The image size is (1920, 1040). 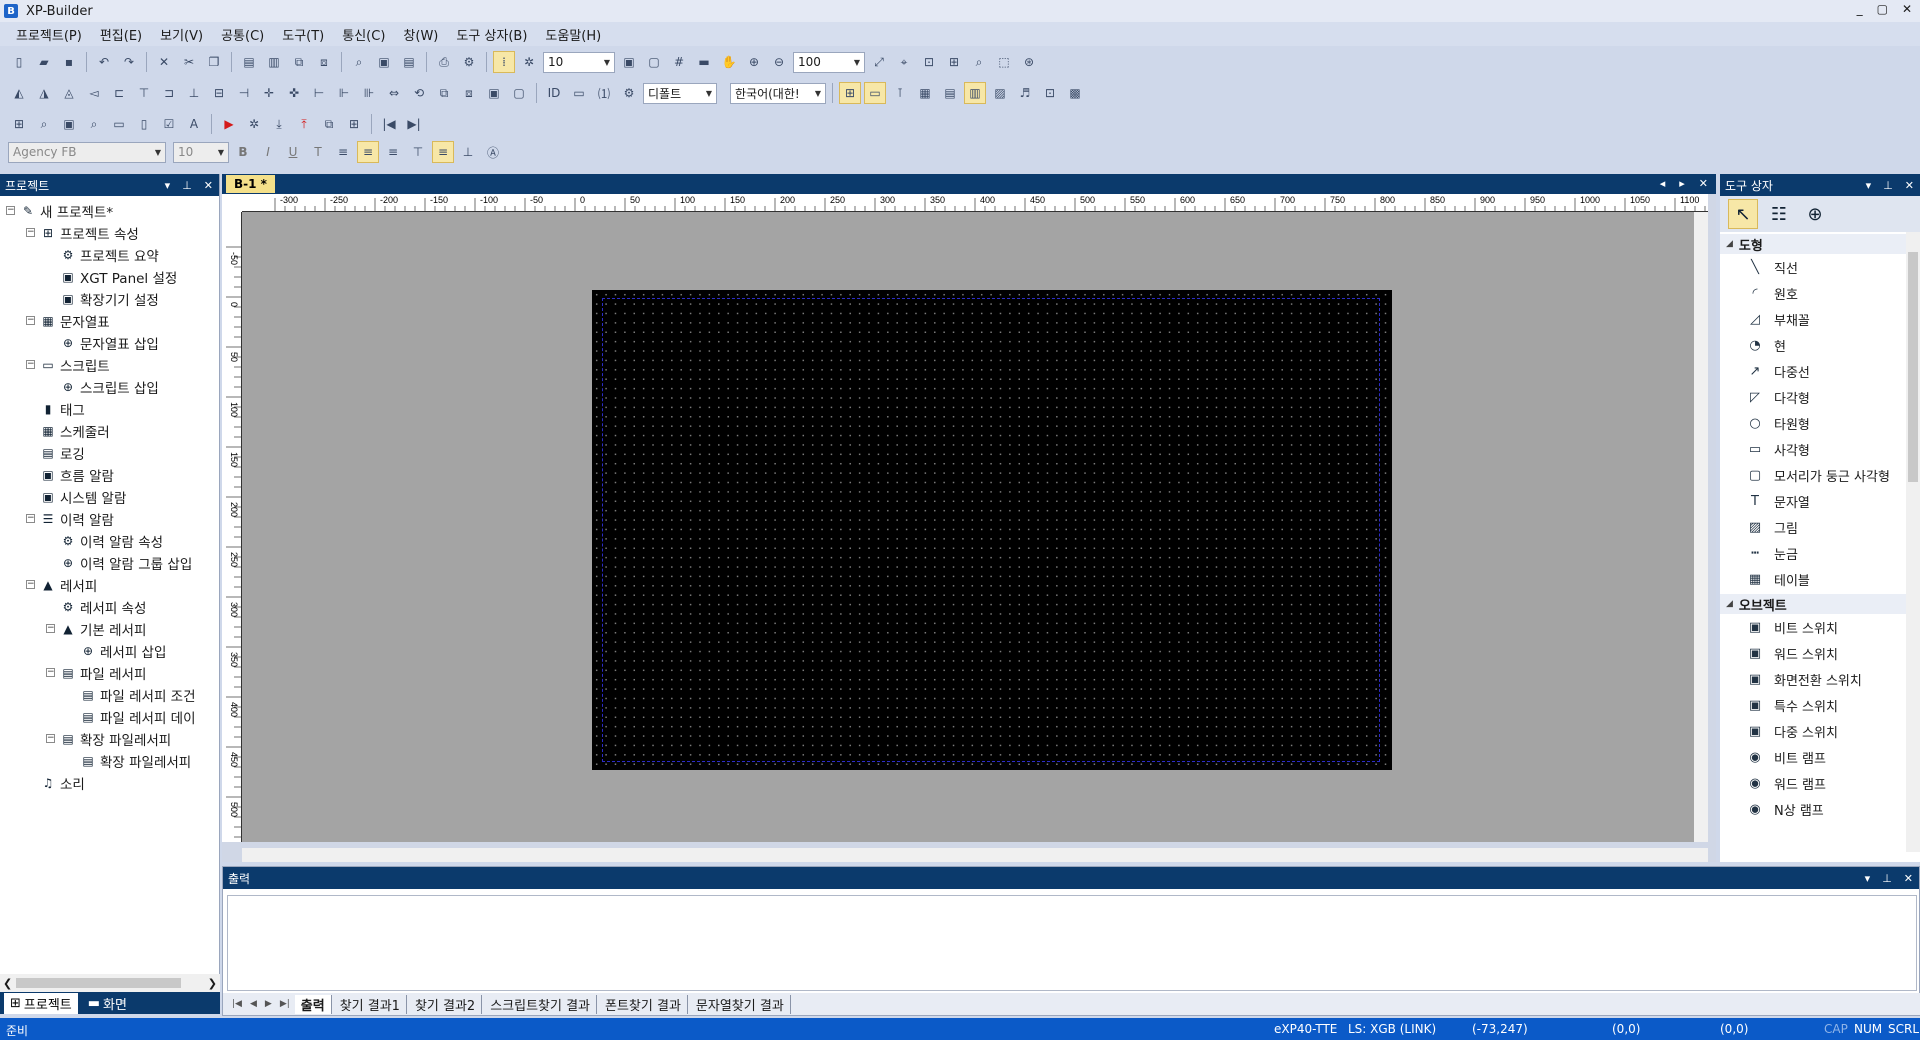 What do you see at coordinates (1820, 627) in the screenshot?
I see `toolbox-item: ▣ 비트 스위치` at bounding box center [1820, 627].